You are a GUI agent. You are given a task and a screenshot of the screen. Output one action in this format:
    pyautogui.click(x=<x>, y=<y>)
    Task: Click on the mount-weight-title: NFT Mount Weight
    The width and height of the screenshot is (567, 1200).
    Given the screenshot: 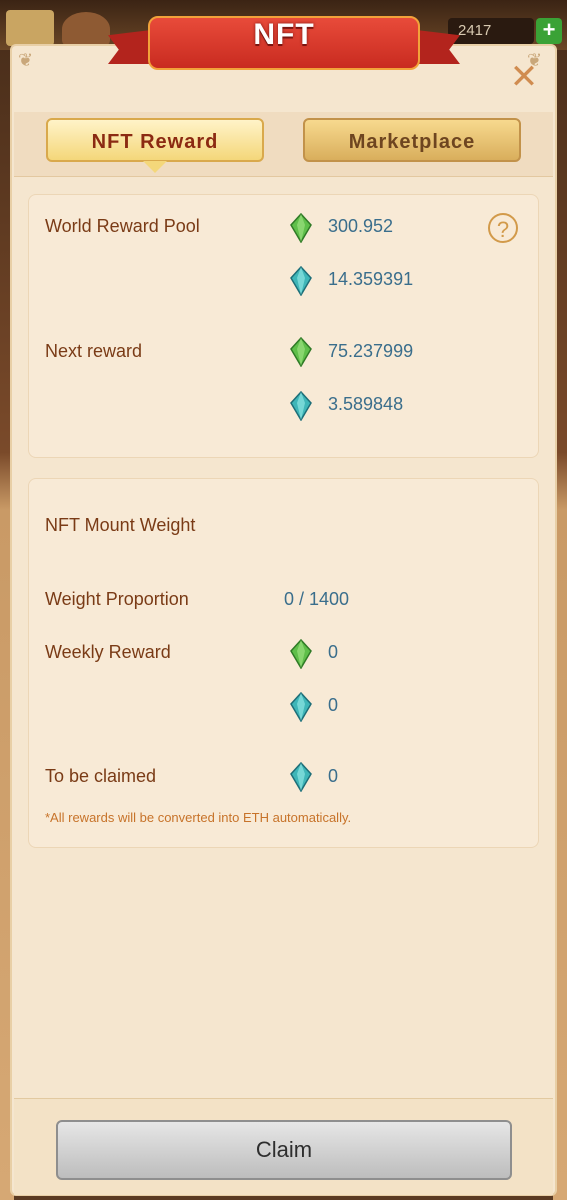 What is the action you would take?
    pyautogui.click(x=120, y=525)
    